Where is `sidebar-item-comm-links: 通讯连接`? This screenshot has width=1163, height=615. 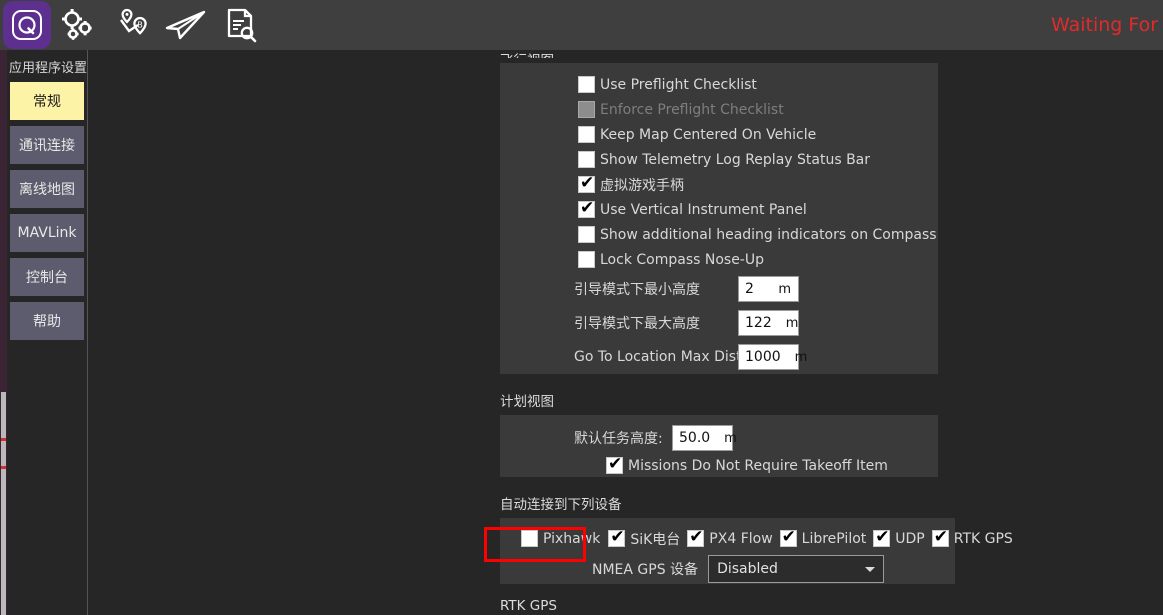 sidebar-item-comm-links: 通讯连接 is located at coordinates (47, 145).